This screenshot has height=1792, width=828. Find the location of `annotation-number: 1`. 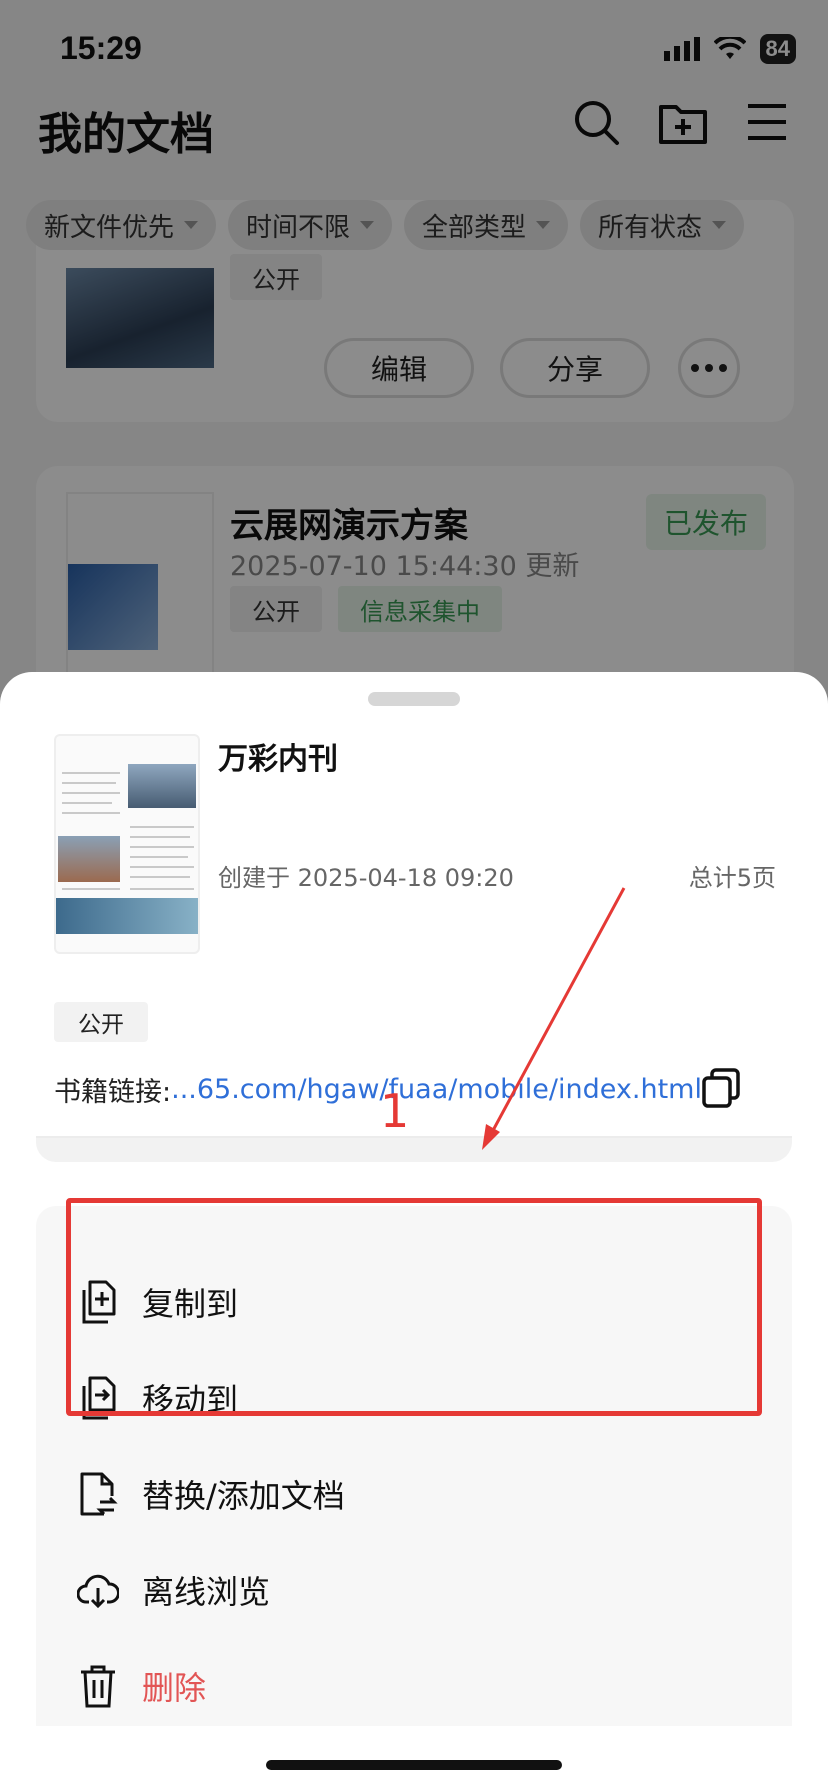

annotation-number: 1 is located at coordinates (395, 1111).